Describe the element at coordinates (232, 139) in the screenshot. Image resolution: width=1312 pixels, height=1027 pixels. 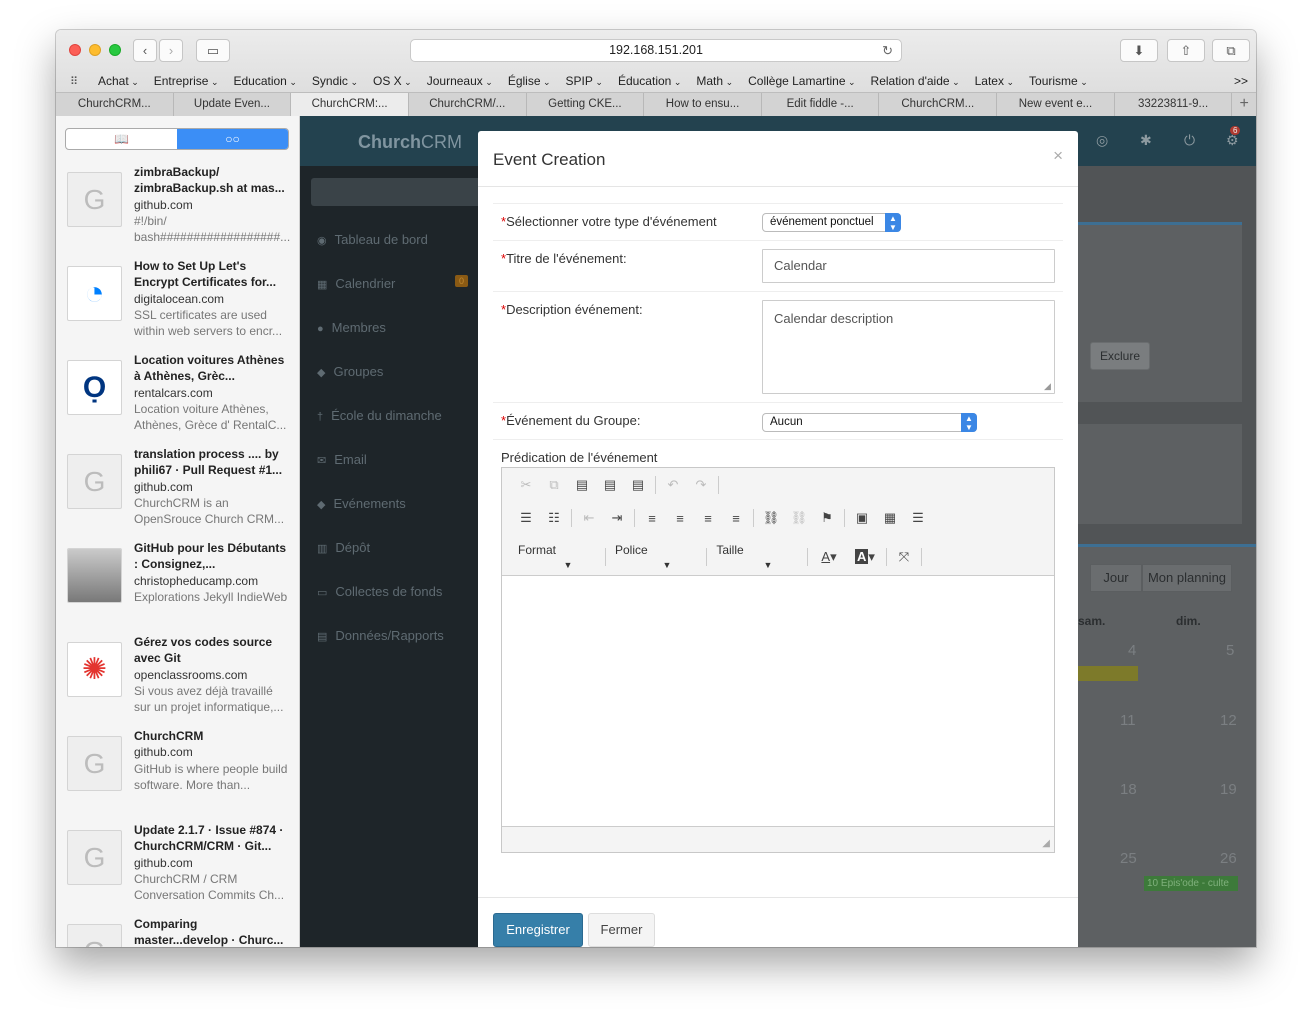
I see `reading-list-tab: ○○` at that location.